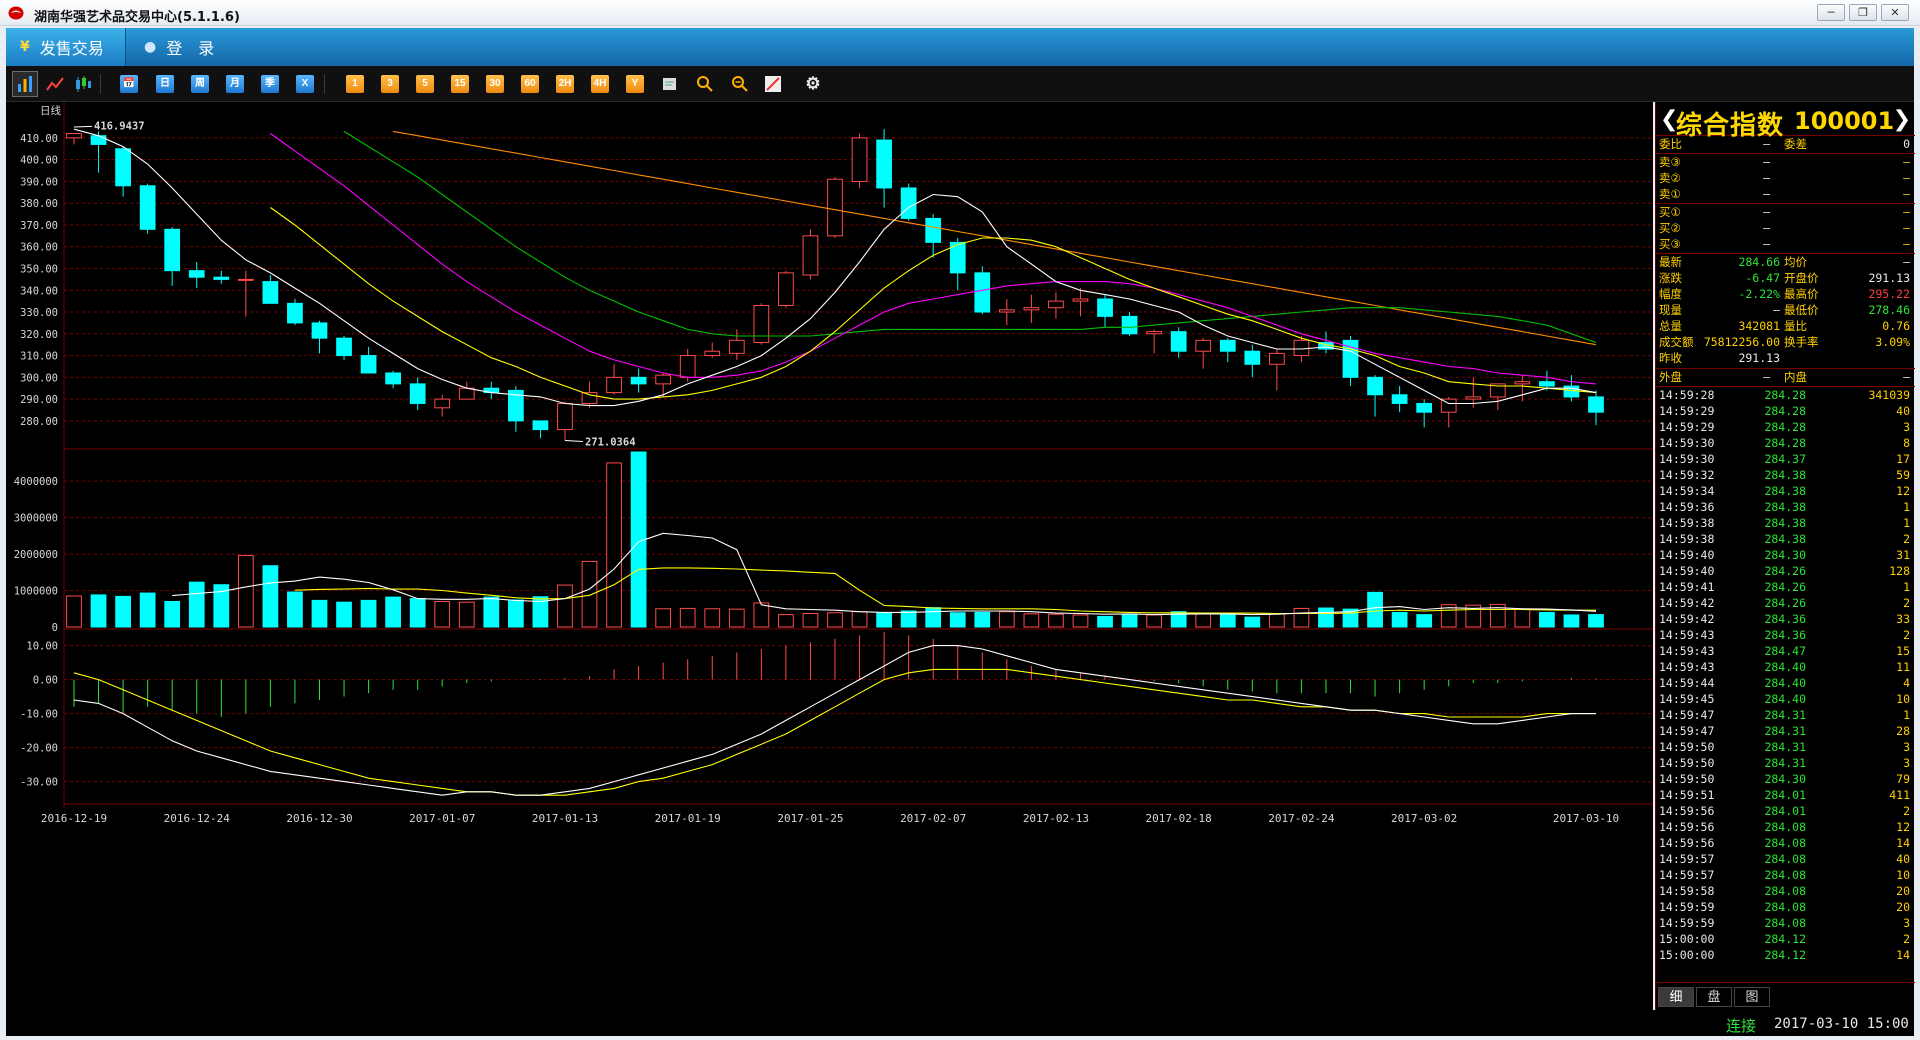 The width and height of the screenshot is (1920, 1040). I want to click on calendar-button: 📅, so click(129, 84).